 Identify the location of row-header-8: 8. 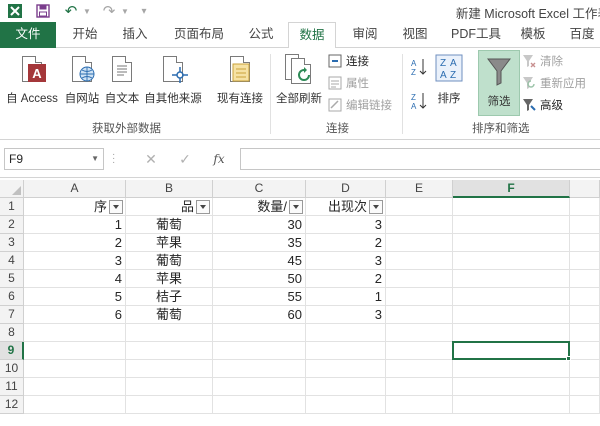
(12, 333).